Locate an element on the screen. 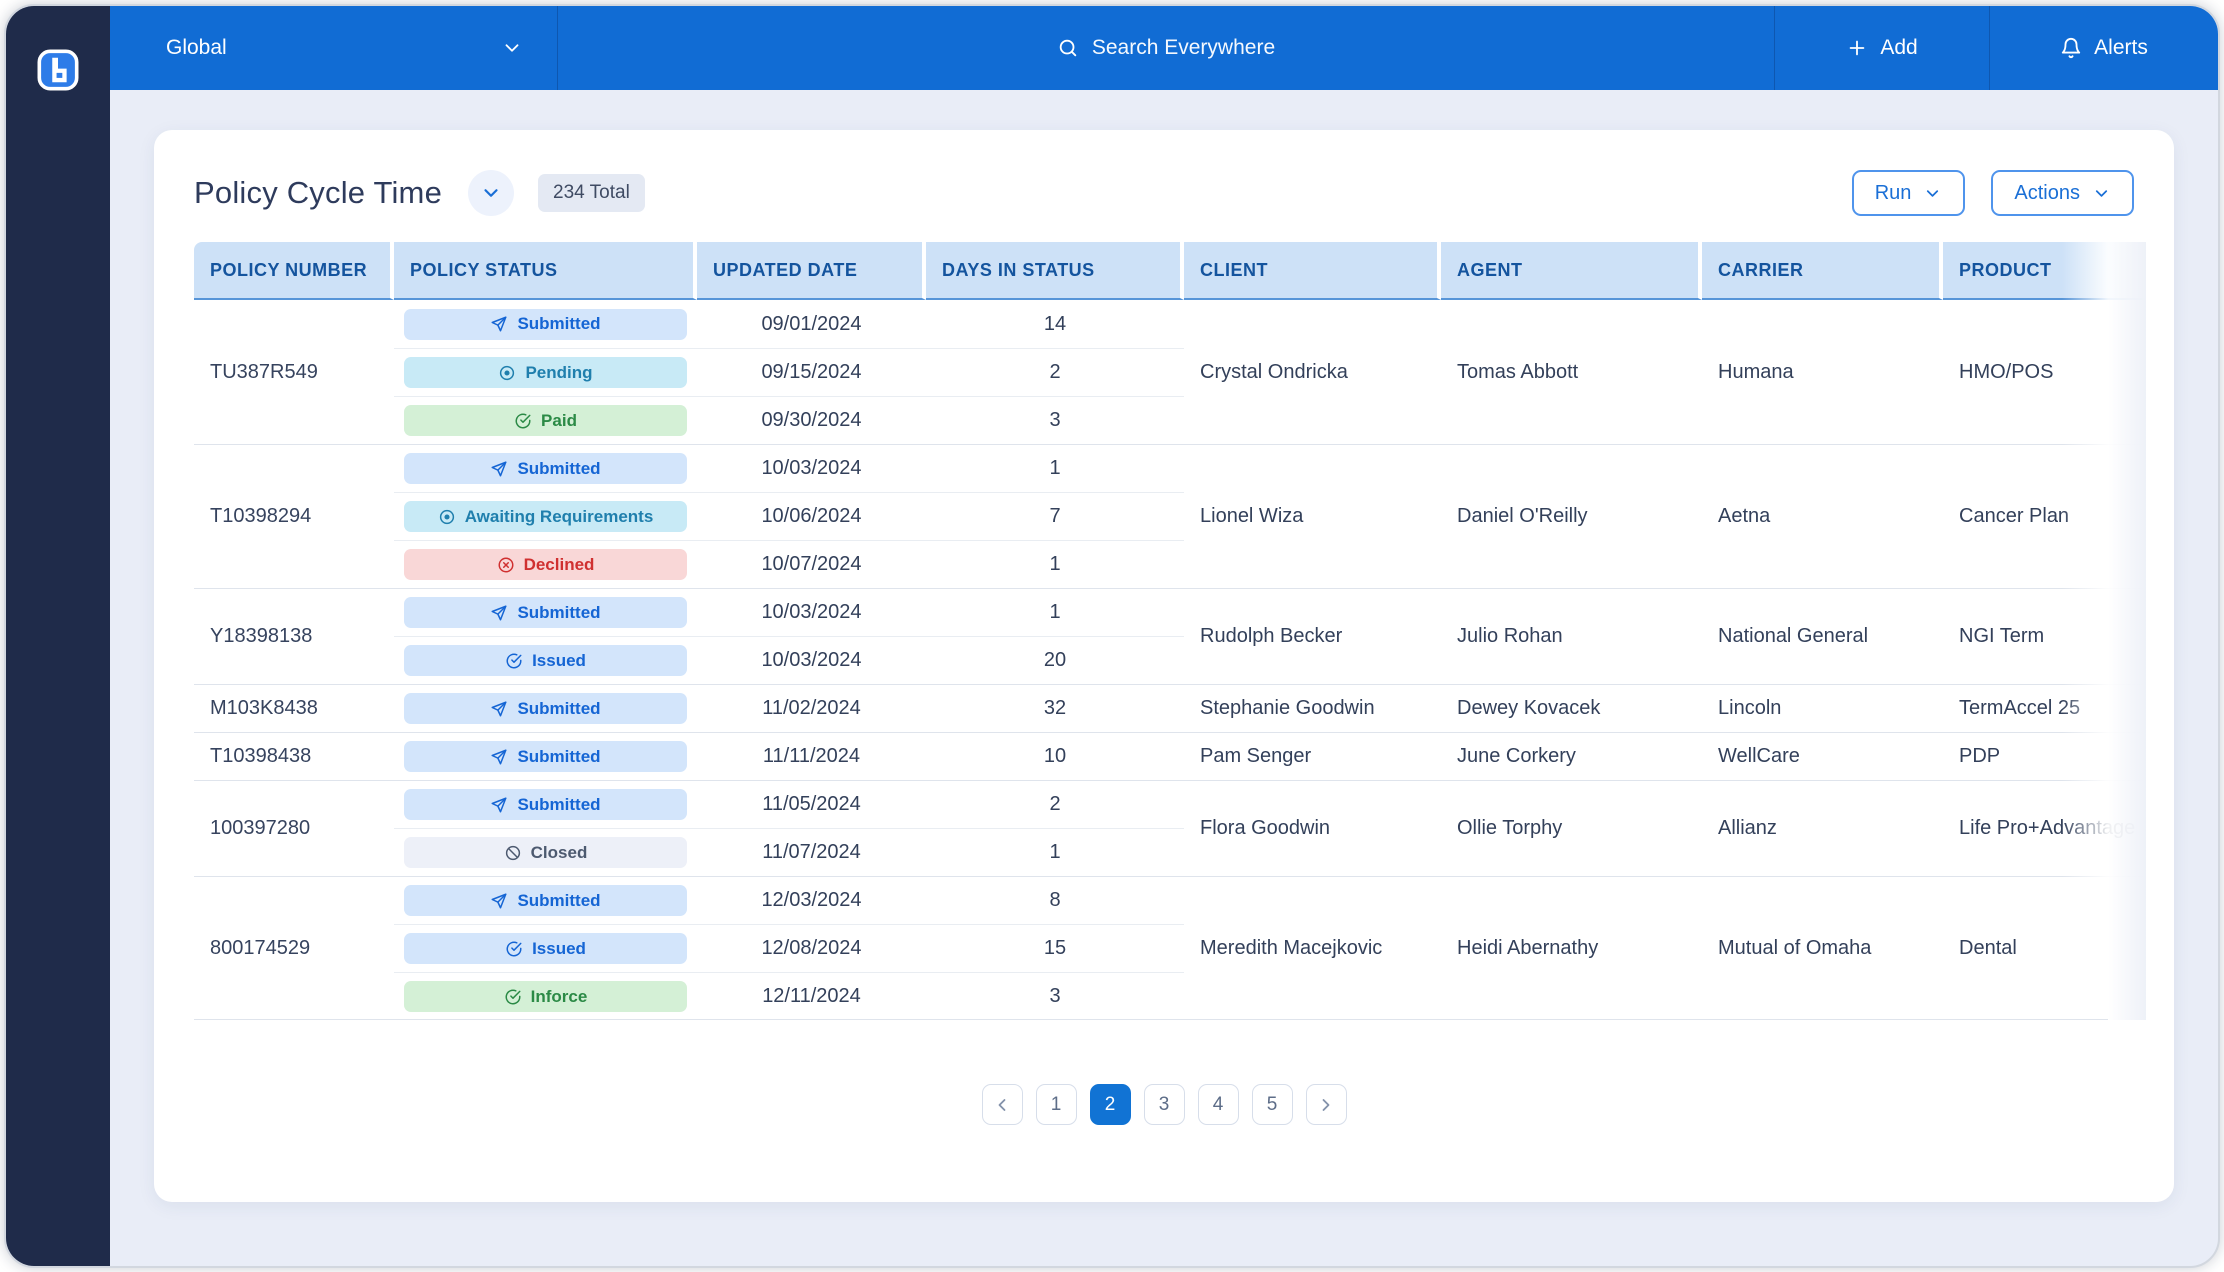  agent-cell: Daniel O'Reilly is located at coordinates (1571, 516).